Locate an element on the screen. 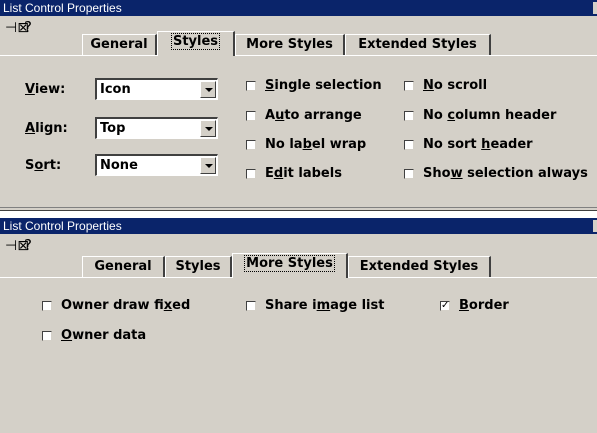 Image resolution: width=597 pixels, height=433 pixels. sort-label: Sort: is located at coordinates (43, 165).